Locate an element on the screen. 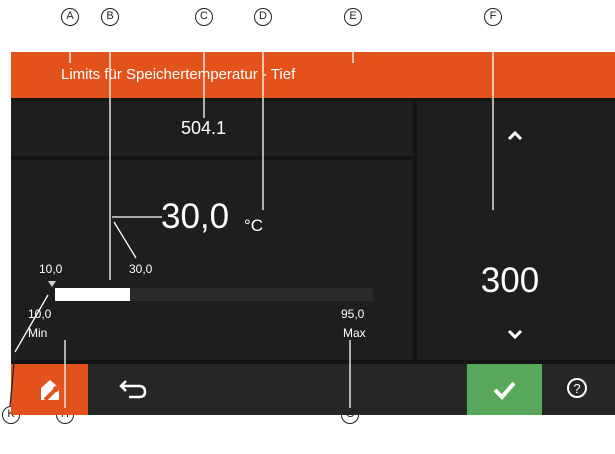  increase-button is located at coordinates (515, 135).